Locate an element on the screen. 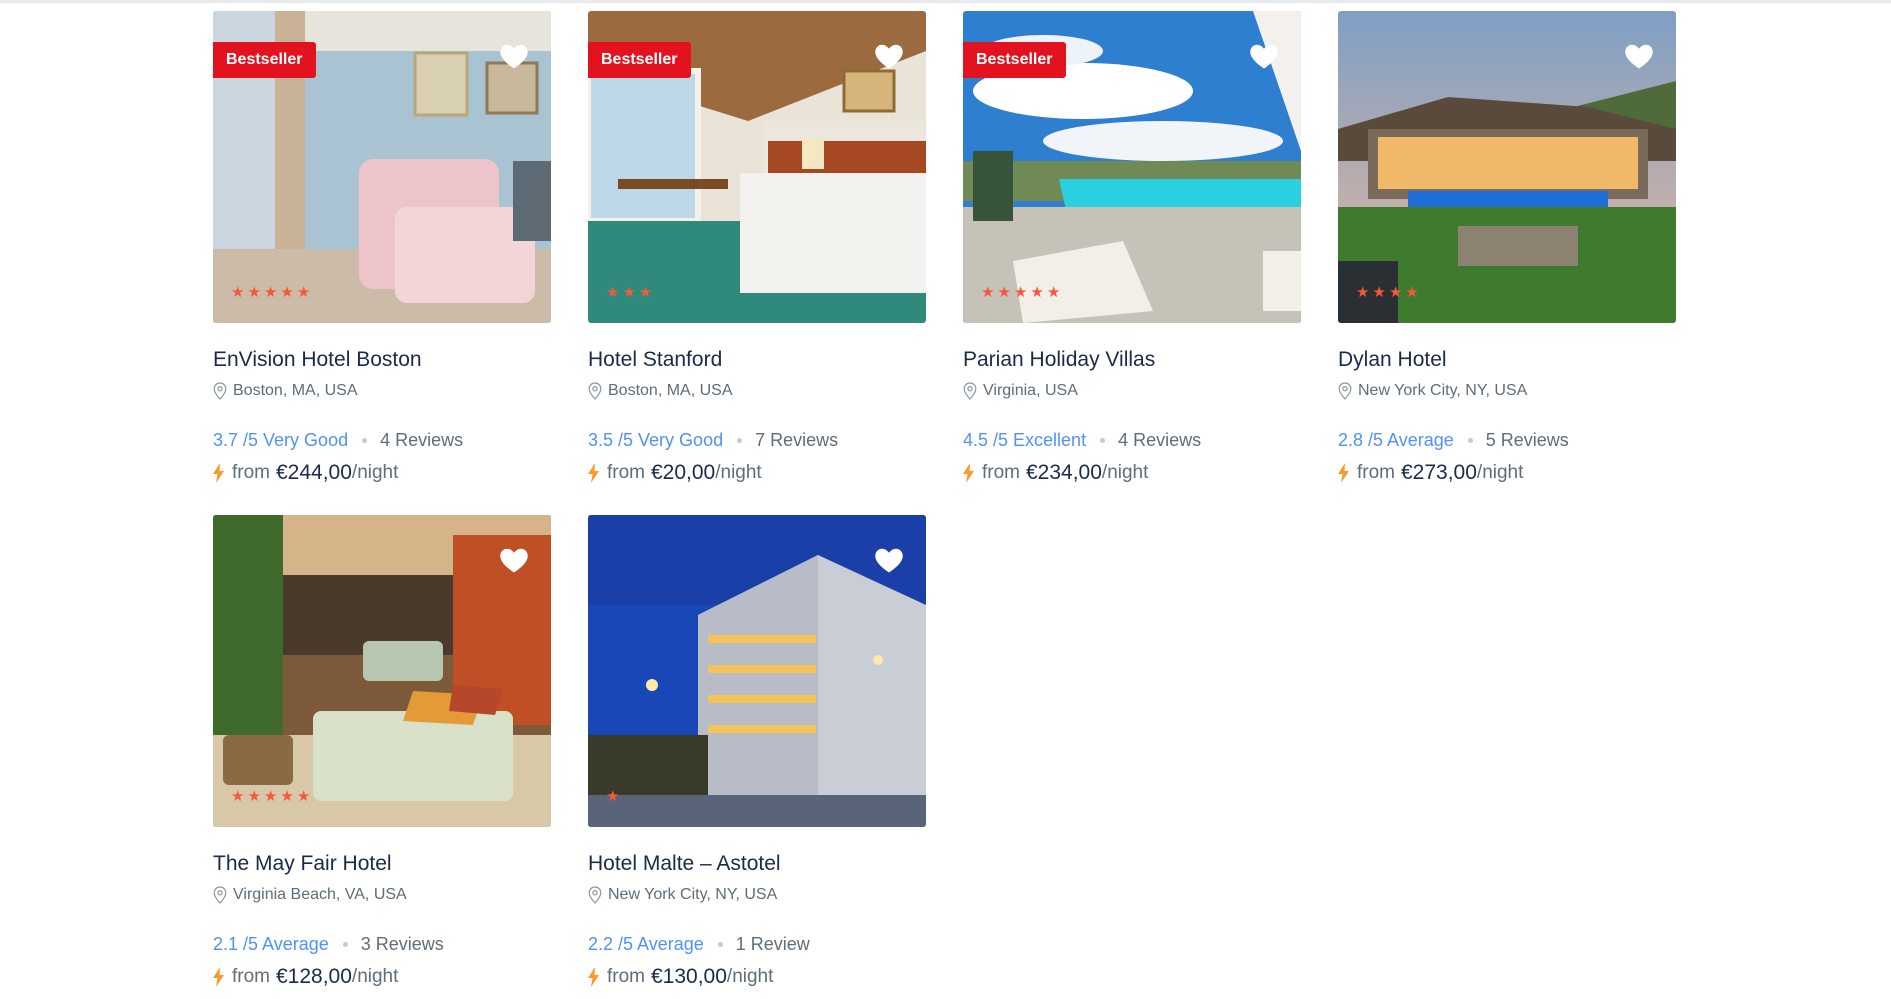 The height and width of the screenshot is (999, 1891). hotel-image: ★ ★ ★ ★ is located at coordinates (1507, 167).